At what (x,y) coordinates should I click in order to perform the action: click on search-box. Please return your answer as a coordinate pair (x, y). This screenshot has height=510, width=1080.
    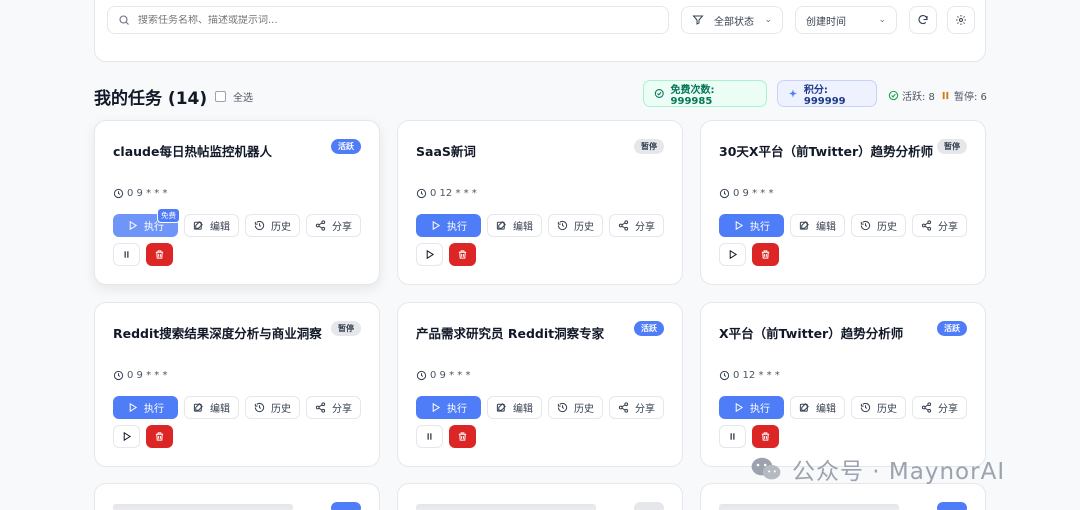
    Looking at the image, I should click on (388, 20).